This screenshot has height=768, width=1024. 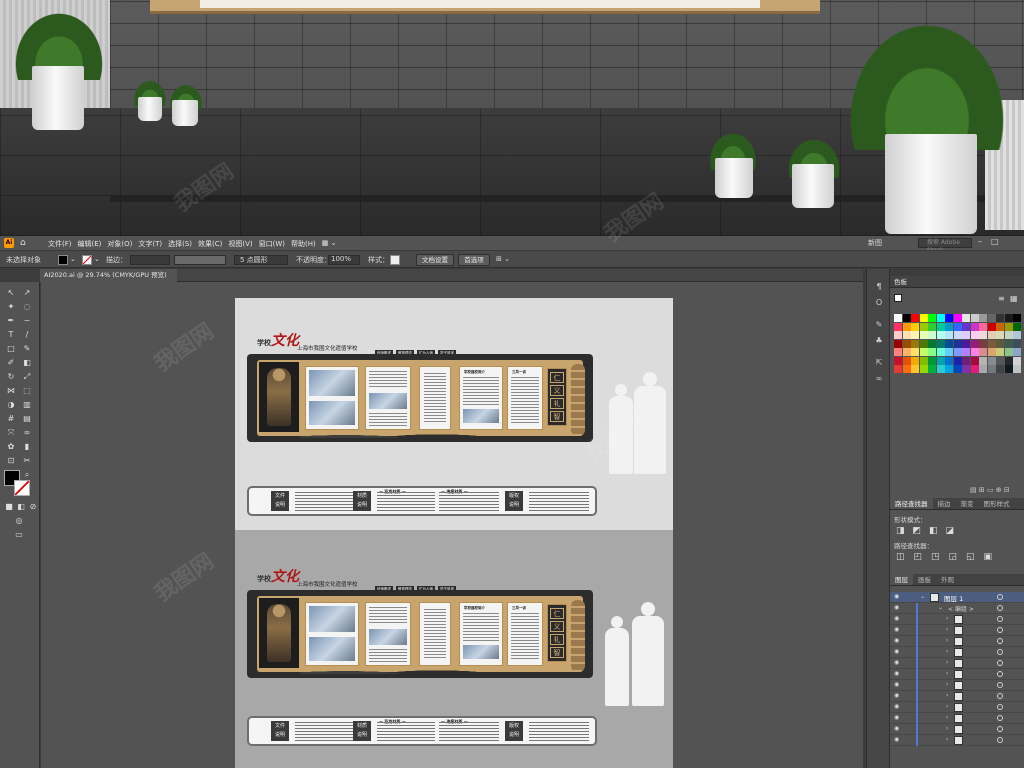 I want to click on magic-wand-icon: ✦, so click(x=11, y=307).